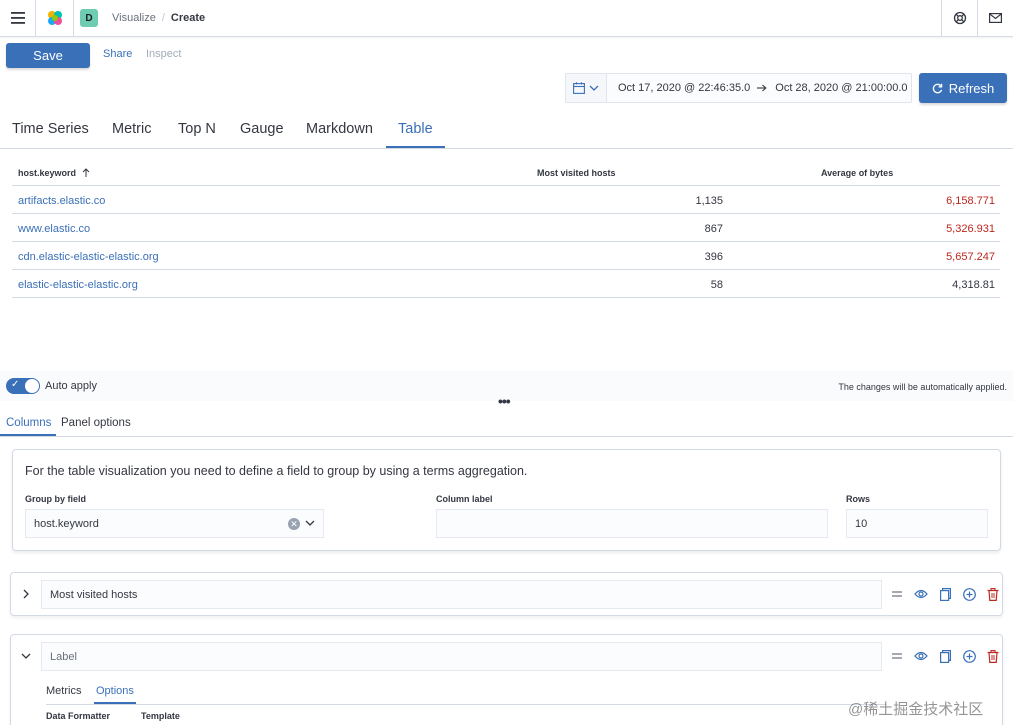 Image resolution: width=1013 pixels, height=725 pixels. What do you see at coordinates (461, 594) in the screenshot?
I see `aggregation-label-input: Most visited hosts` at bounding box center [461, 594].